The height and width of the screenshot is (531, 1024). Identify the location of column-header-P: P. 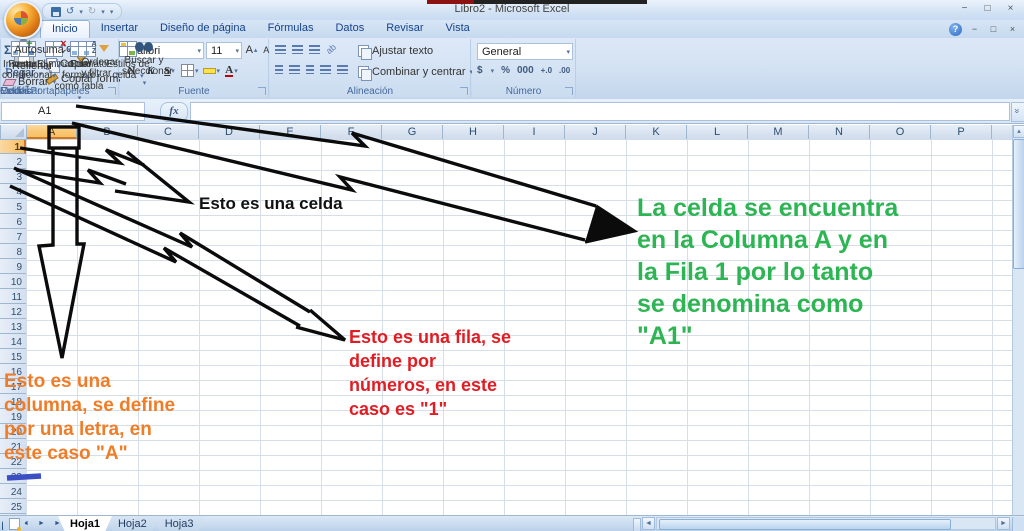
(961, 132).